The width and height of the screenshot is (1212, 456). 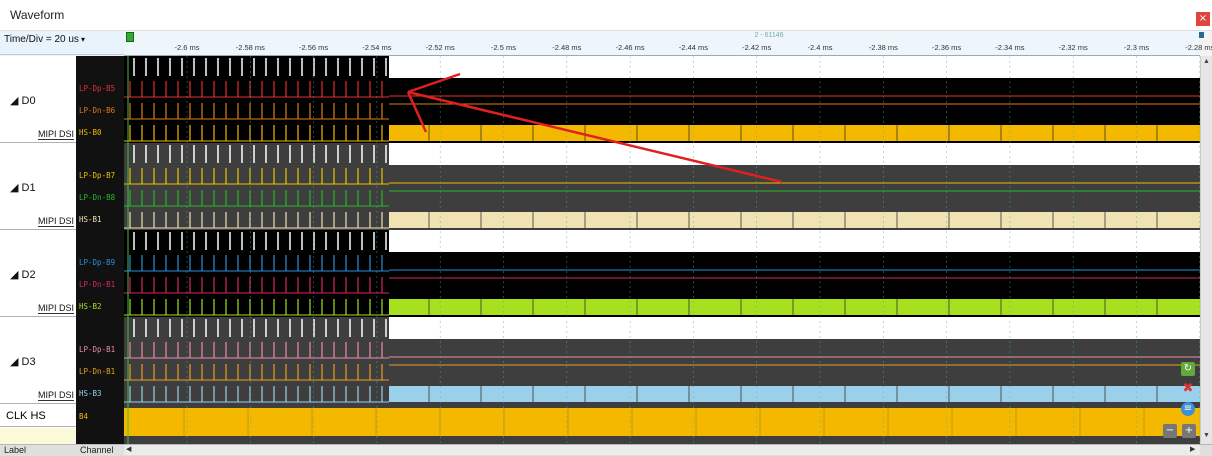 I want to click on group-label-0: ◢ D0 MIPI DSI, so click(x=38, y=99).